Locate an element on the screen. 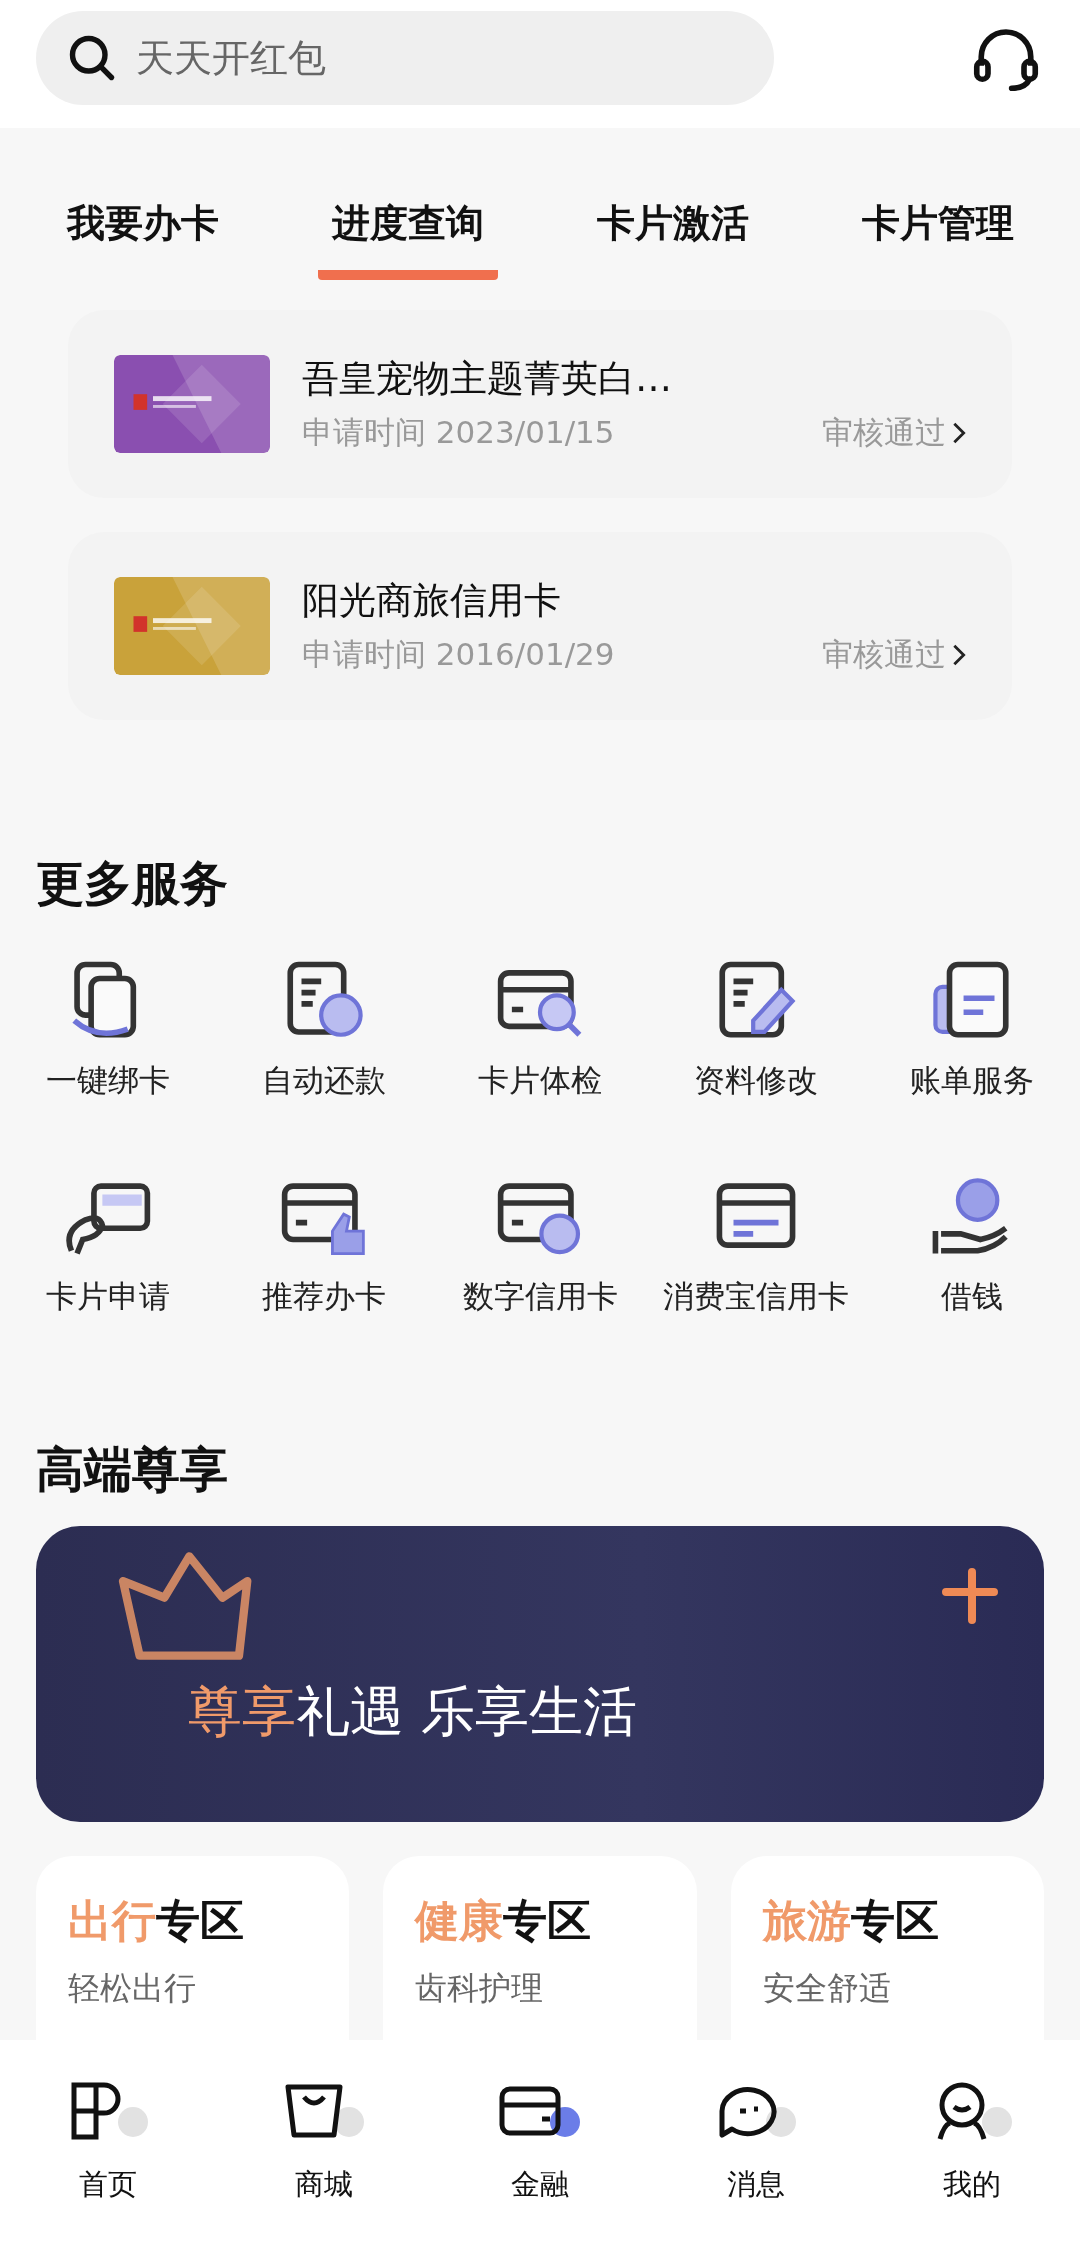  zone-title: 健康专区 is located at coordinates (504, 1921).